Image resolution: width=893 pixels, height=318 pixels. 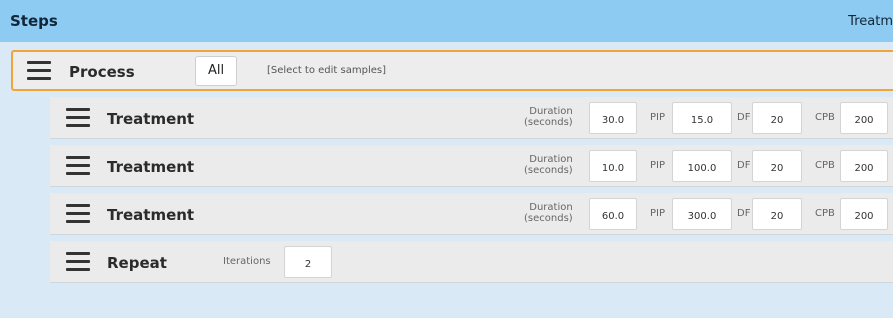 I want to click on samples-all-button: All, so click(x=216, y=71).